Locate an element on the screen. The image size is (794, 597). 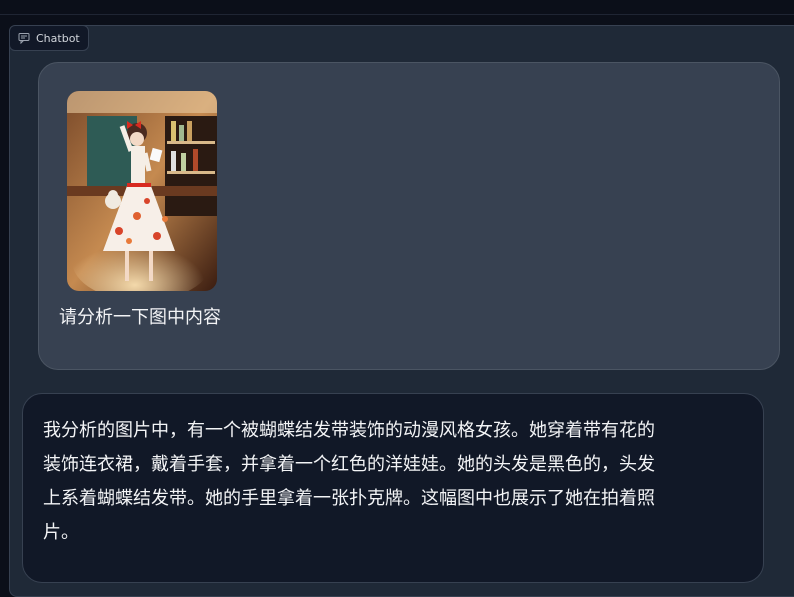
chatbot-label-text: Chatbot is located at coordinates (58, 38).